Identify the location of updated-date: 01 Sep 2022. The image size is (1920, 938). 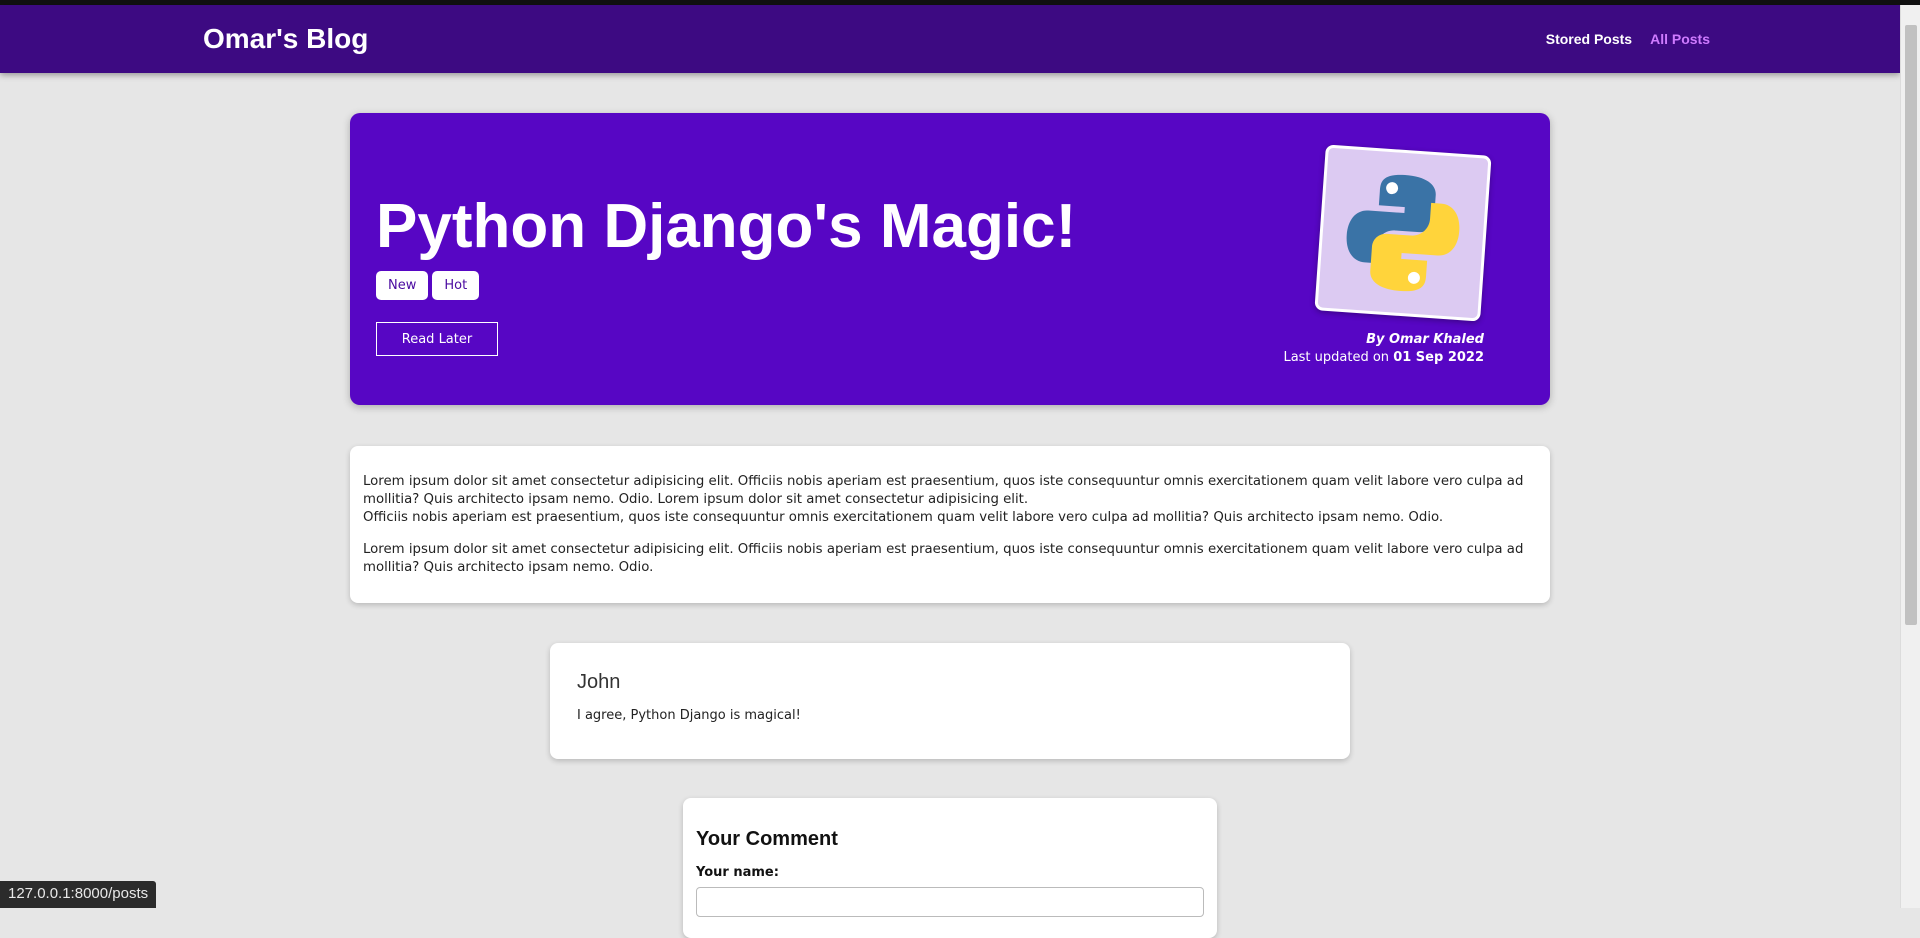
(1438, 357).